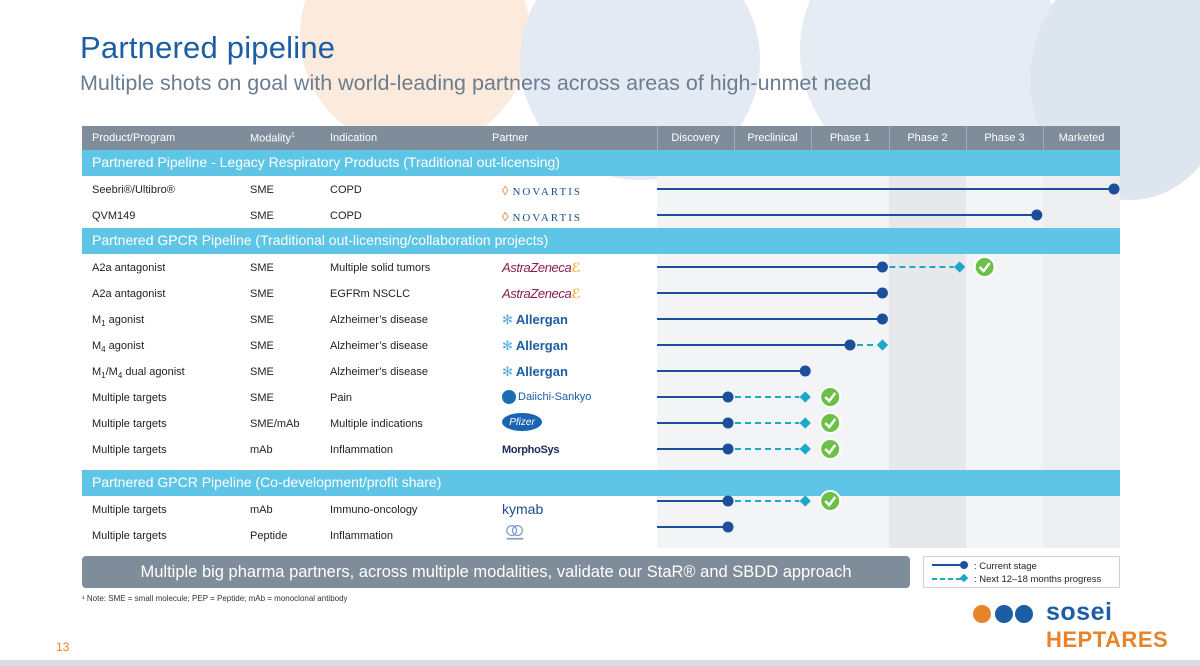 Image resolution: width=1200 pixels, height=666 pixels. I want to click on col-preclinical: Preclinical, so click(772, 138).